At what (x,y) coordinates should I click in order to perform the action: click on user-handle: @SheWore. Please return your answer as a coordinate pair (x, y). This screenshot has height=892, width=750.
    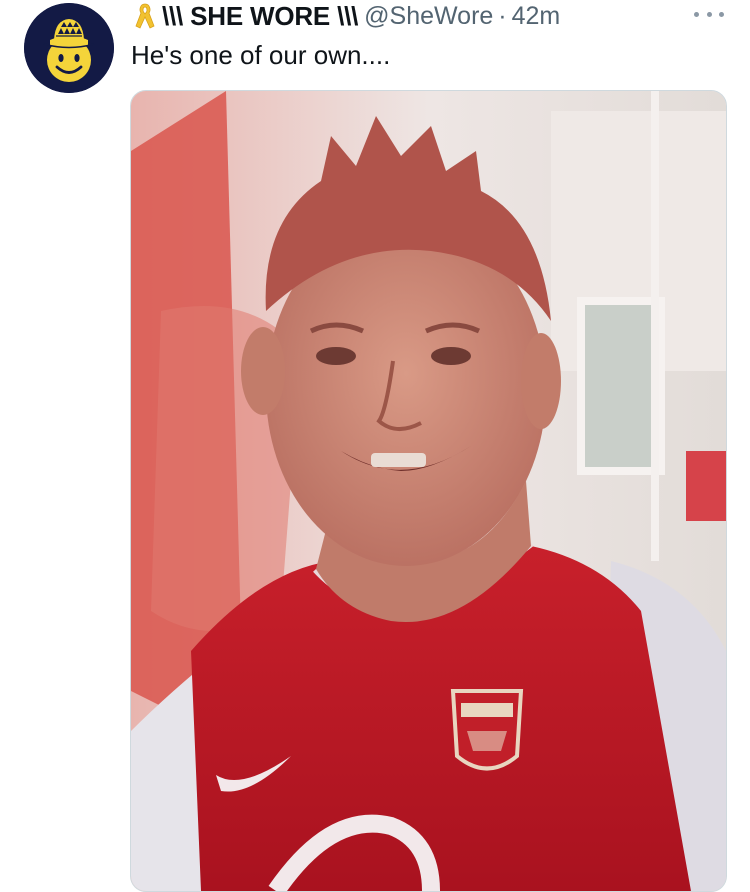
    Looking at the image, I should click on (428, 16).